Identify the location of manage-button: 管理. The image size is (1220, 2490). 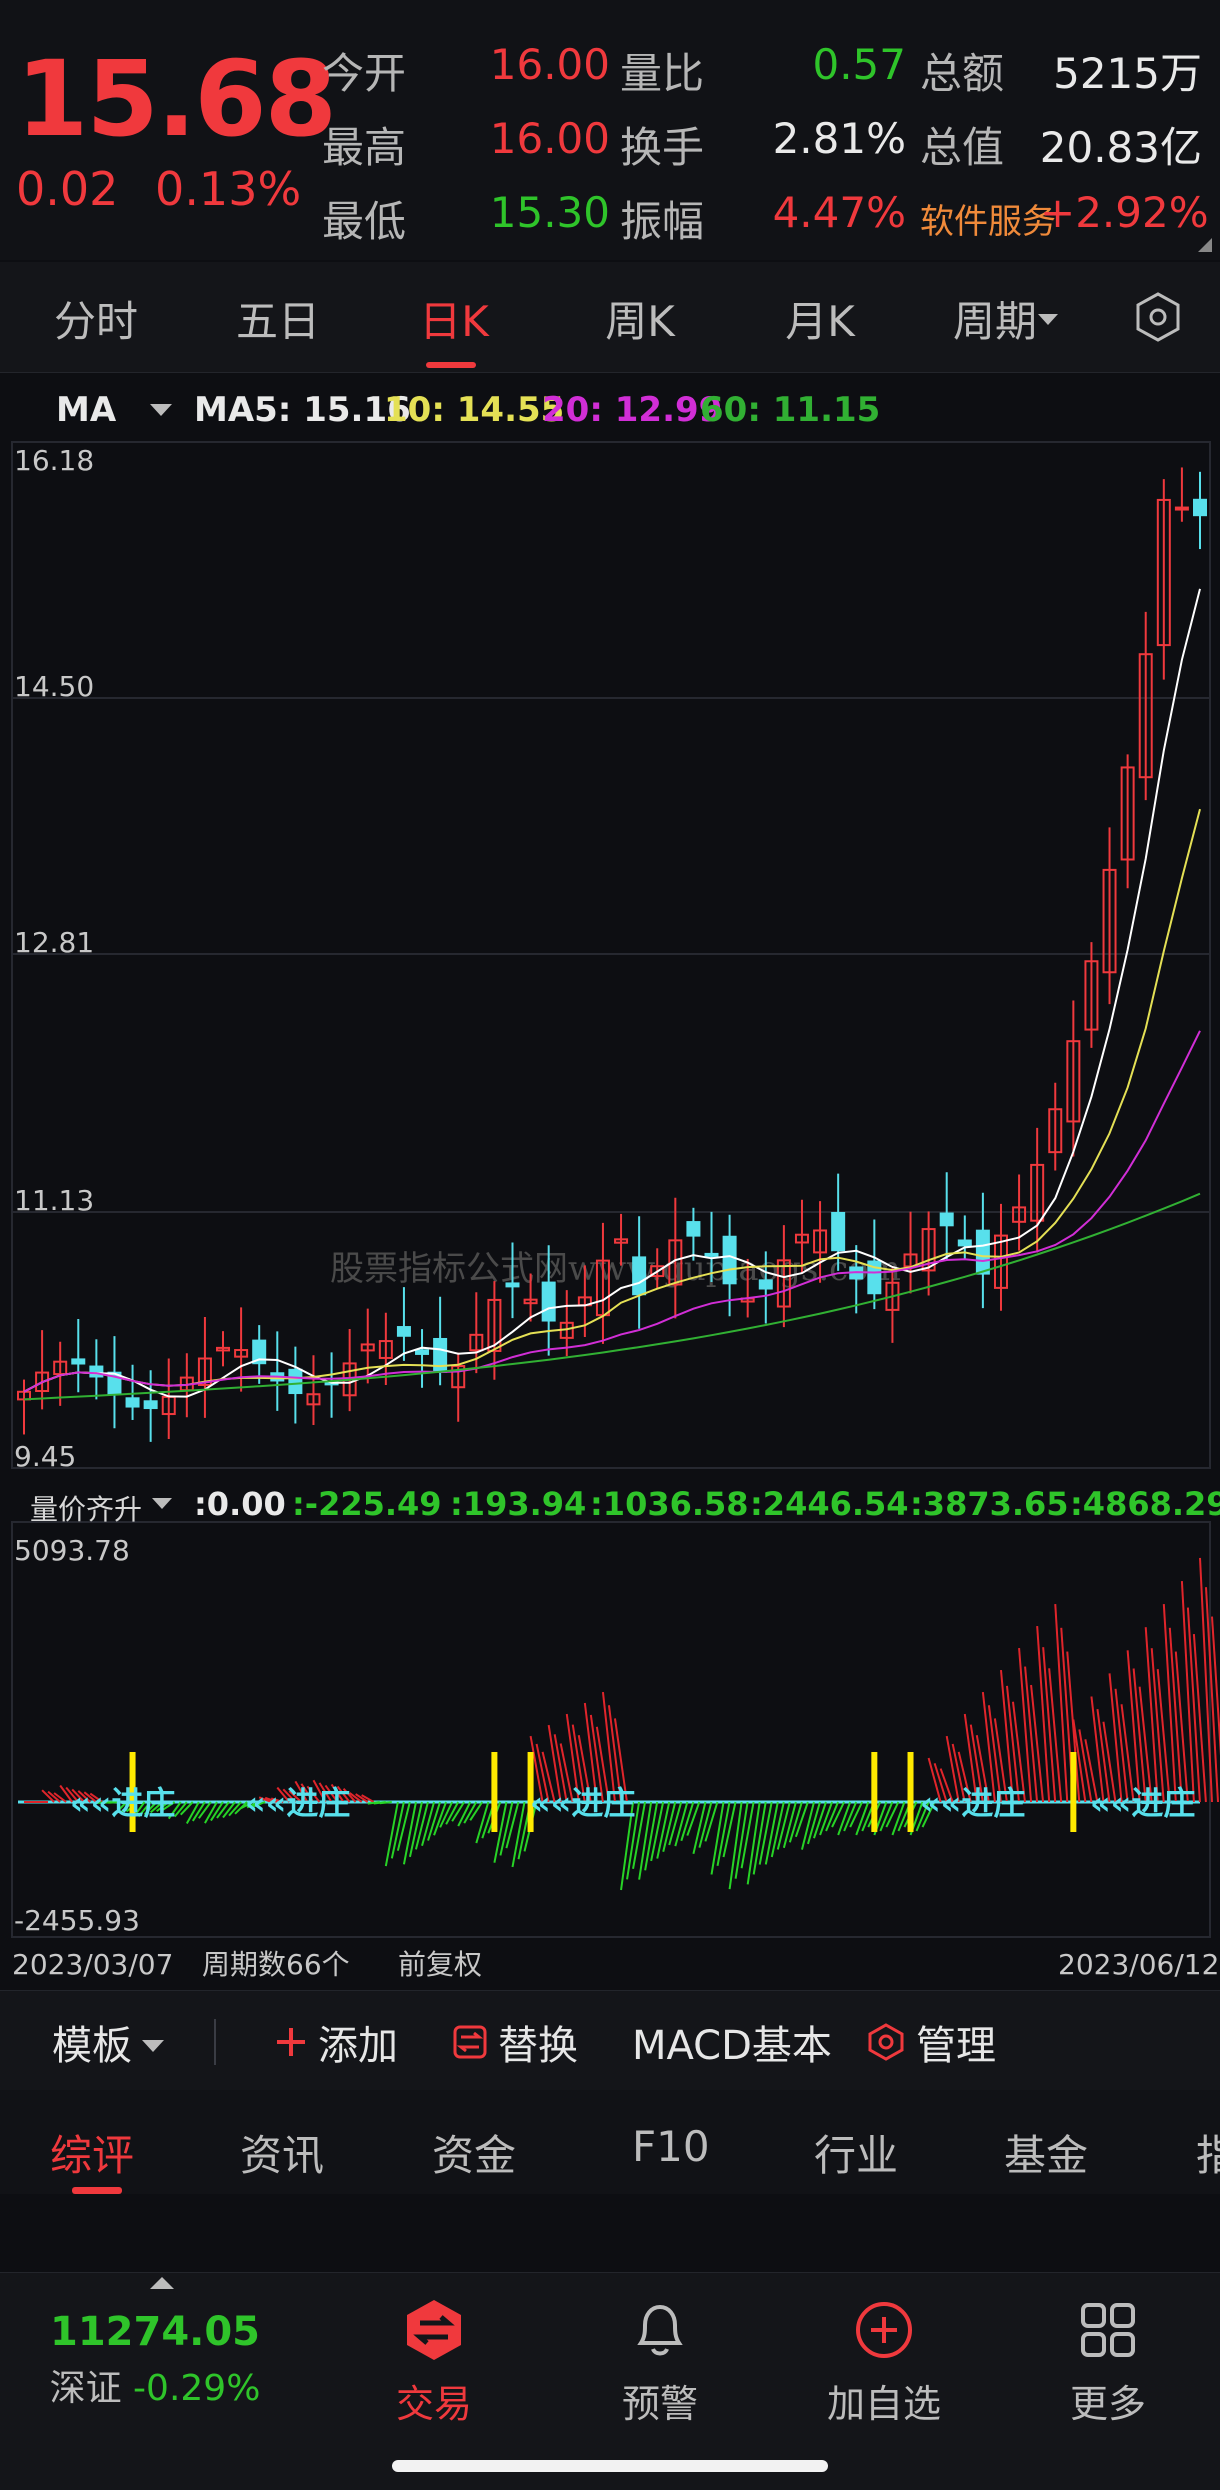
(931, 2042).